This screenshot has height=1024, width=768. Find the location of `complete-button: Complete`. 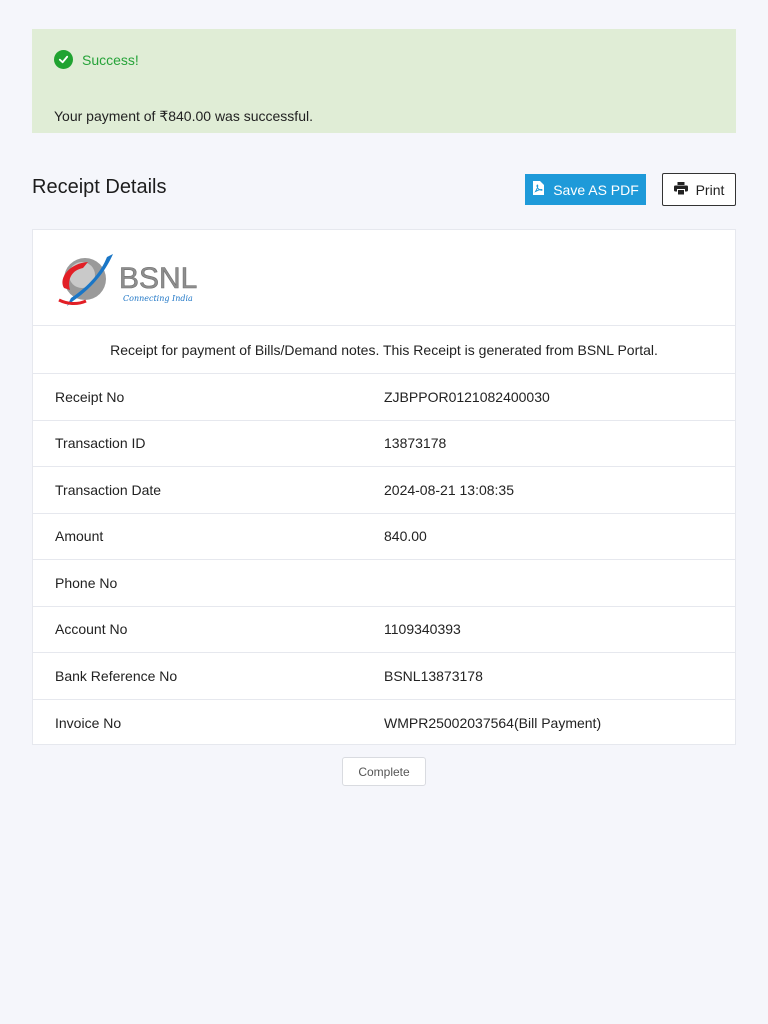

complete-button: Complete is located at coordinates (384, 771).